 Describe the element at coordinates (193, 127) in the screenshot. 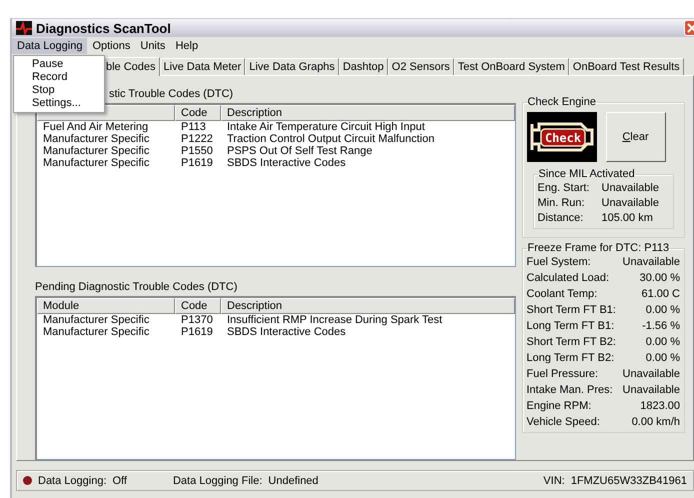

I see `table-cell-text: P113` at that location.